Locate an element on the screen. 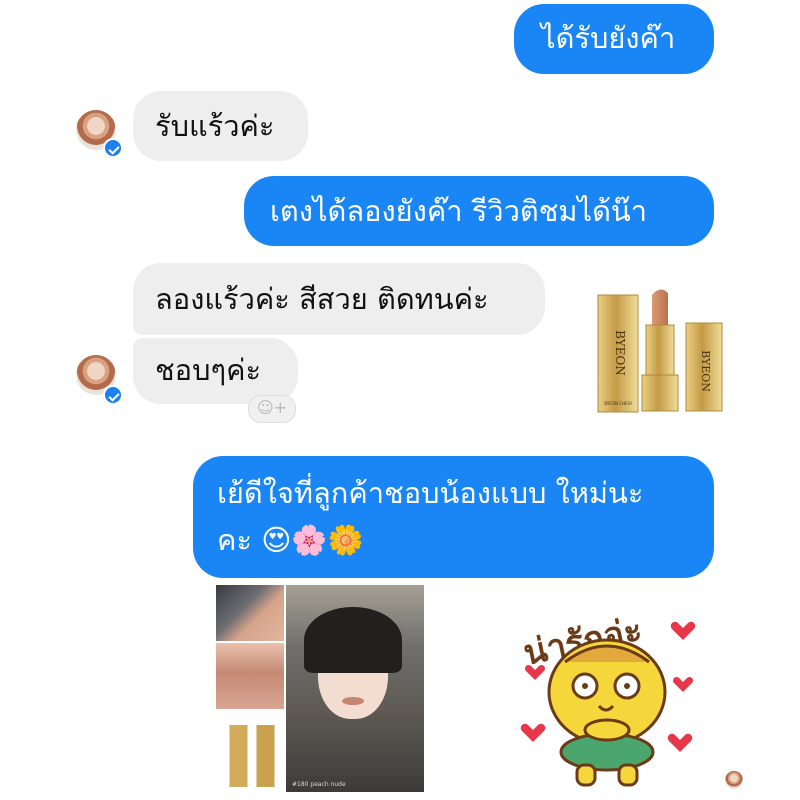 The image size is (800, 800). selfie-hair is located at coordinates (353, 640).